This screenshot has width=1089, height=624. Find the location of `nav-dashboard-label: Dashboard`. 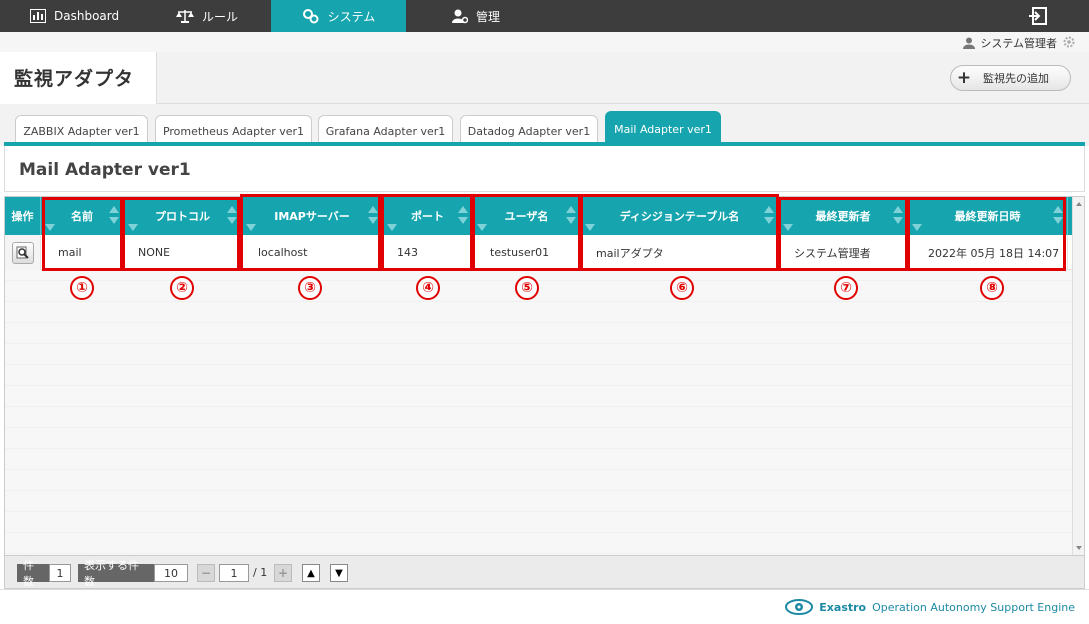

nav-dashboard-label: Dashboard is located at coordinates (87, 16).